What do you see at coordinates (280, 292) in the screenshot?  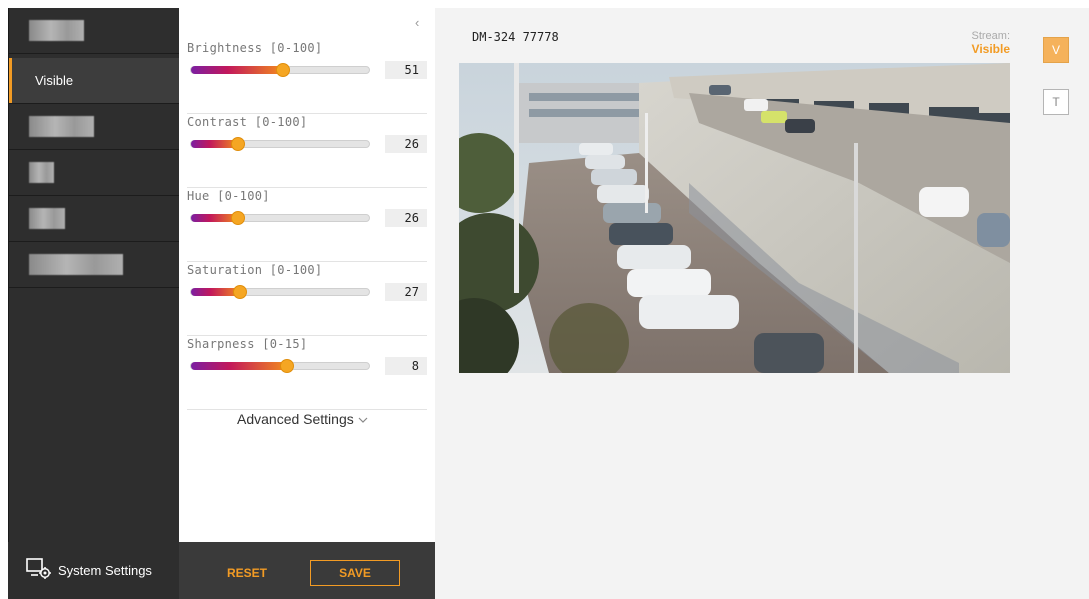 I see `saturation-slider` at bounding box center [280, 292].